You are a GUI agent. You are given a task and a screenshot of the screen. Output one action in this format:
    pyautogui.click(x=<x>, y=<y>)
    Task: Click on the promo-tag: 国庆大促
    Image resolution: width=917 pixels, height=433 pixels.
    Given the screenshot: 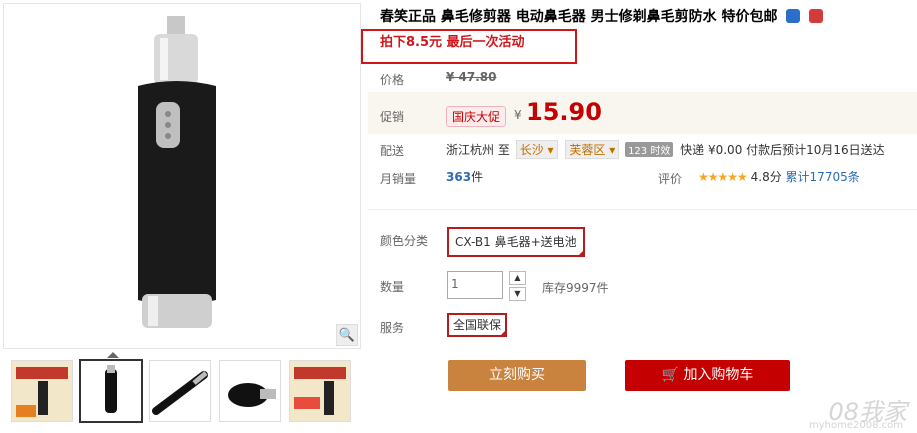 What is the action you would take?
    pyautogui.click(x=476, y=116)
    